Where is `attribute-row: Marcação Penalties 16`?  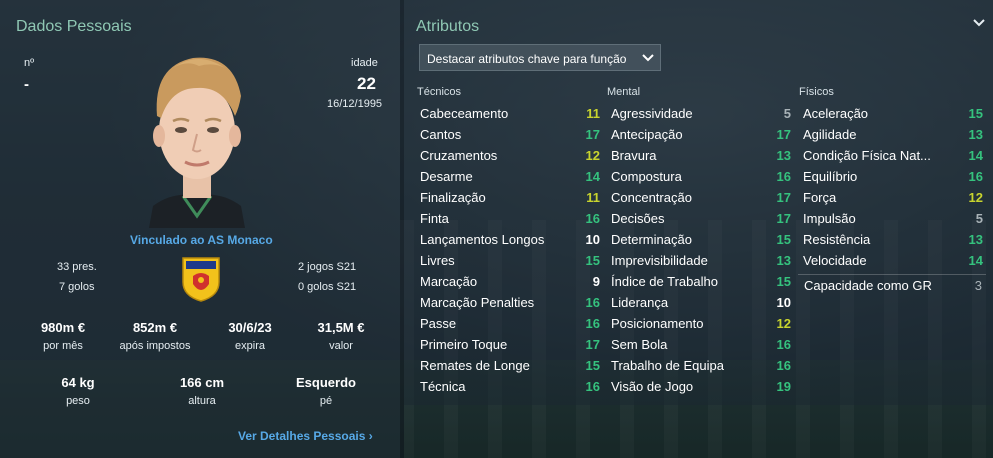 attribute-row: Marcação Penalties 16 is located at coordinates (511, 302).